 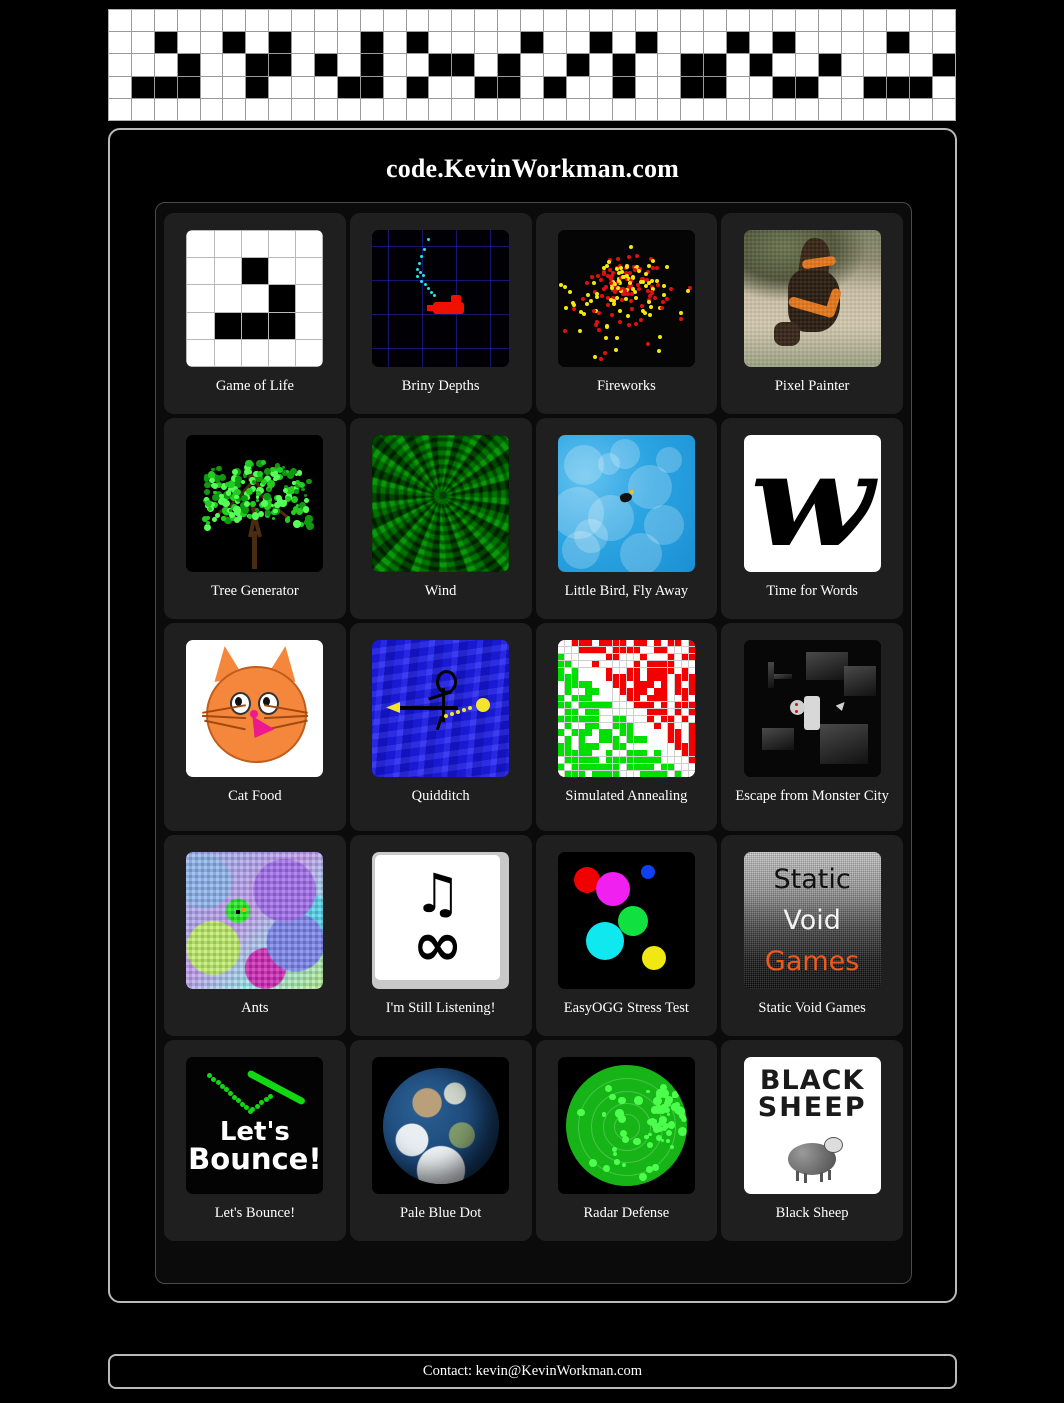 I want to click on project-tile-easyogg: EasyOGG Stress Test, so click(x=626, y=935).